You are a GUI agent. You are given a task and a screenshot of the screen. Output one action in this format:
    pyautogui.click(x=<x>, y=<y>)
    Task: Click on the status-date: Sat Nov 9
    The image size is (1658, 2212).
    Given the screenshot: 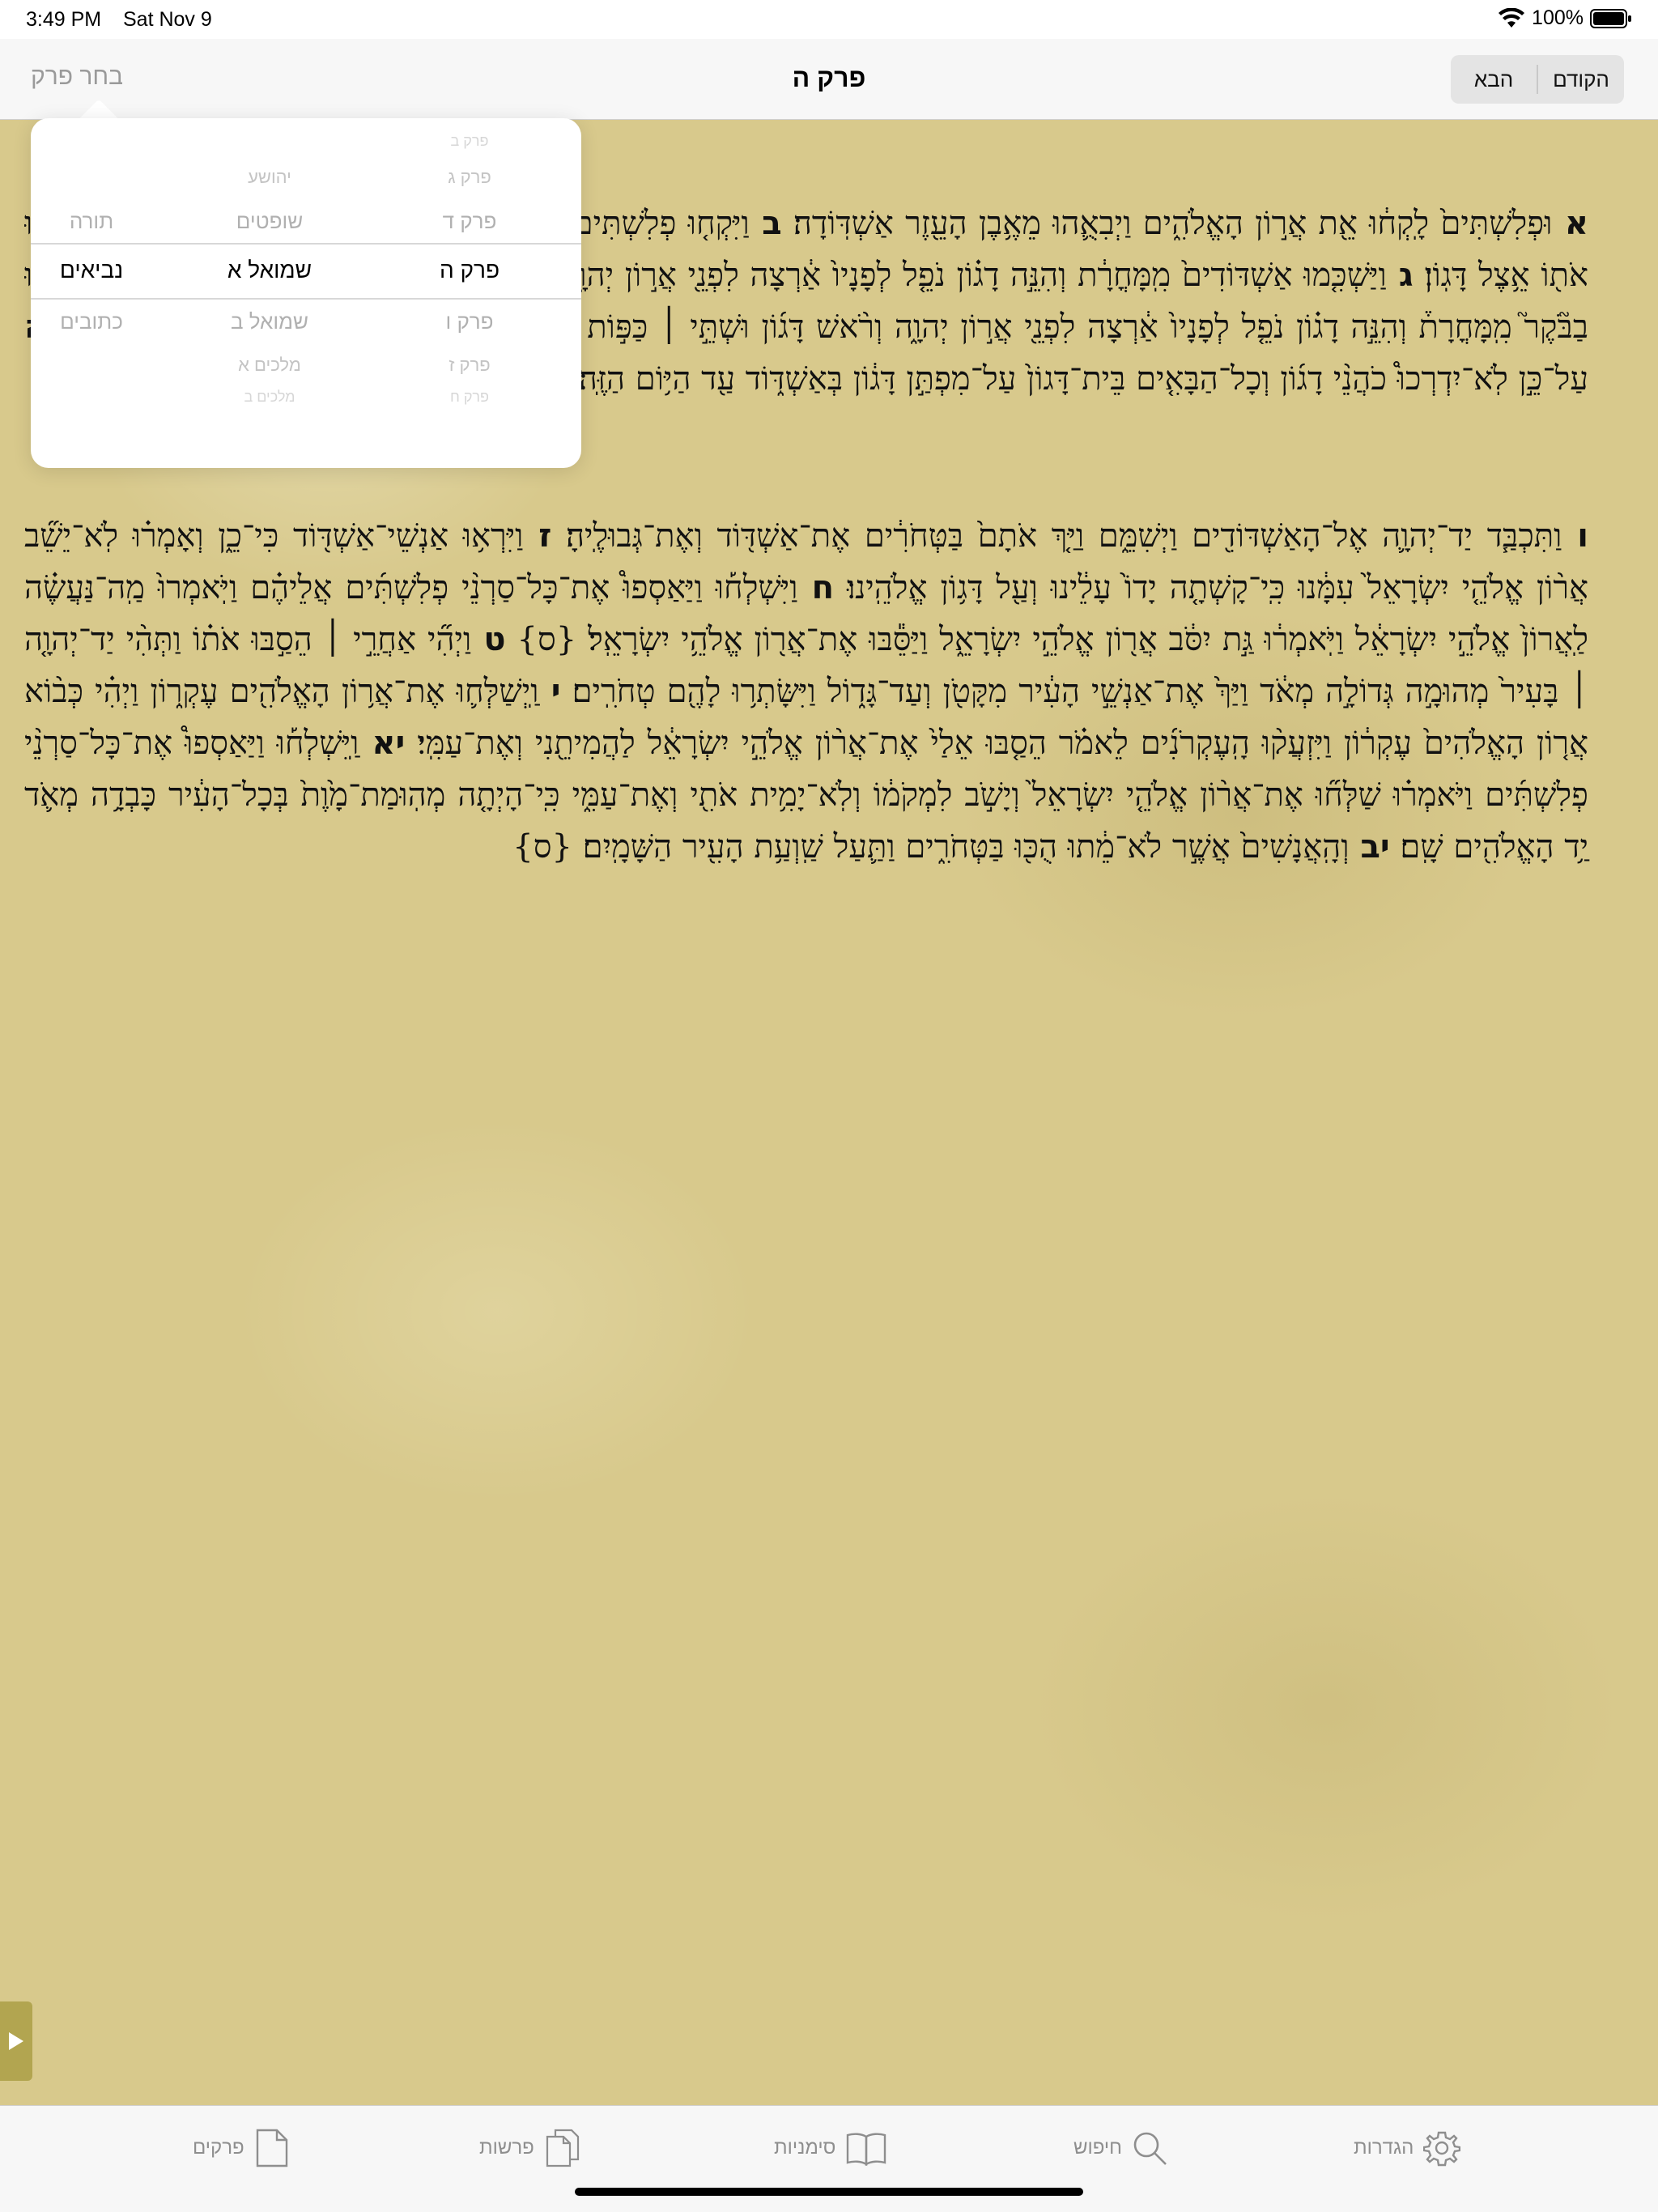 What is the action you would take?
    pyautogui.click(x=167, y=19)
    